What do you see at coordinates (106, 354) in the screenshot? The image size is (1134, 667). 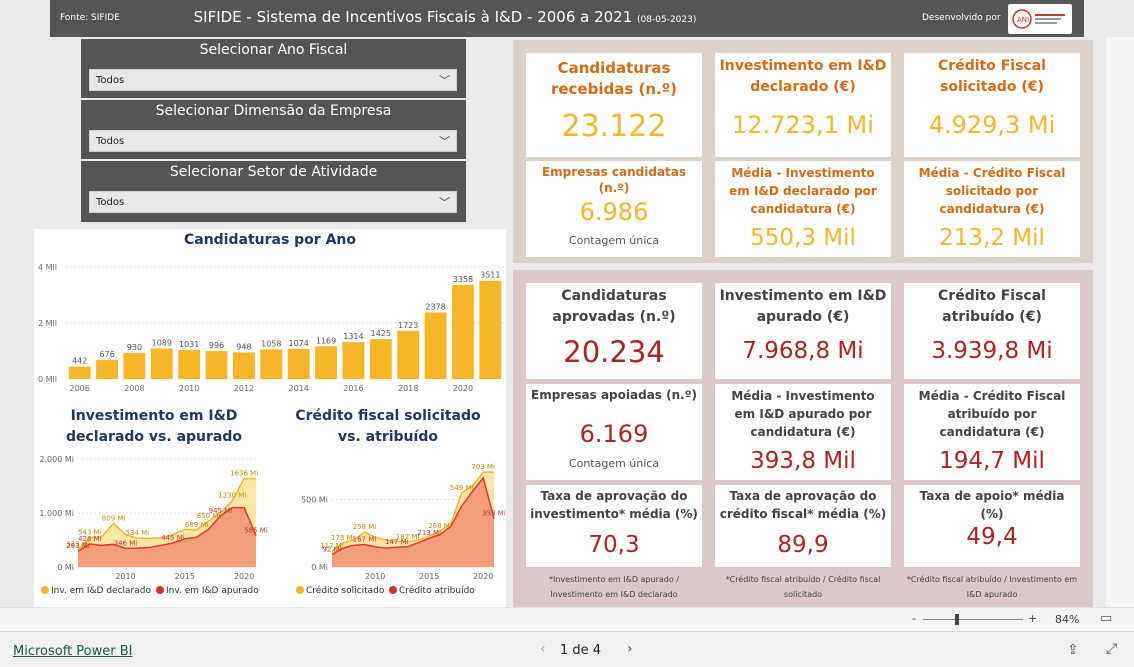 I see `bar-data-label: 676` at bounding box center [106, 354].